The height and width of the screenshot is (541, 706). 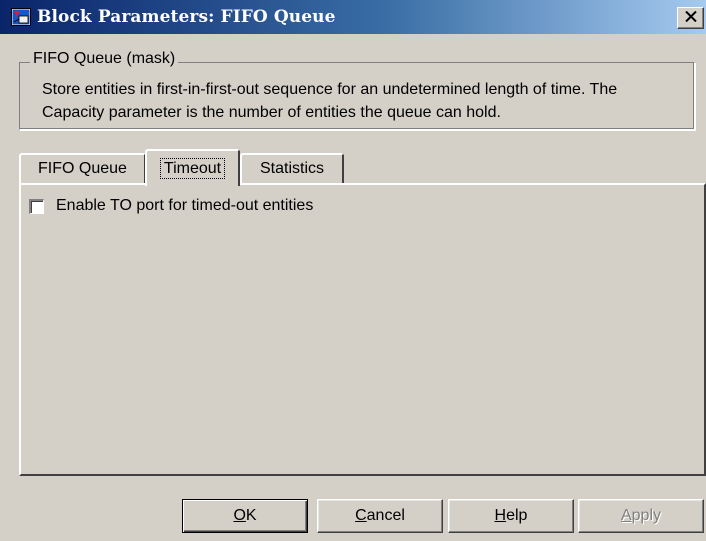 I want to click on close-icon, so click(x=690, y=18).